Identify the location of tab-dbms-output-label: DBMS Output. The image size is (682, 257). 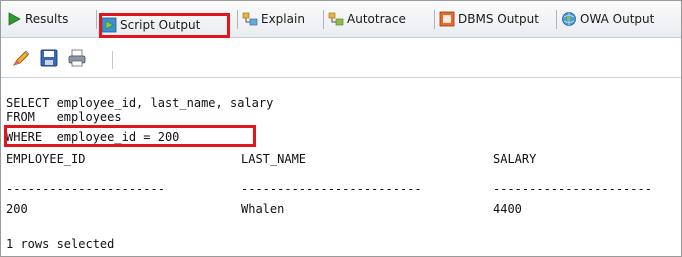
(498, 19).